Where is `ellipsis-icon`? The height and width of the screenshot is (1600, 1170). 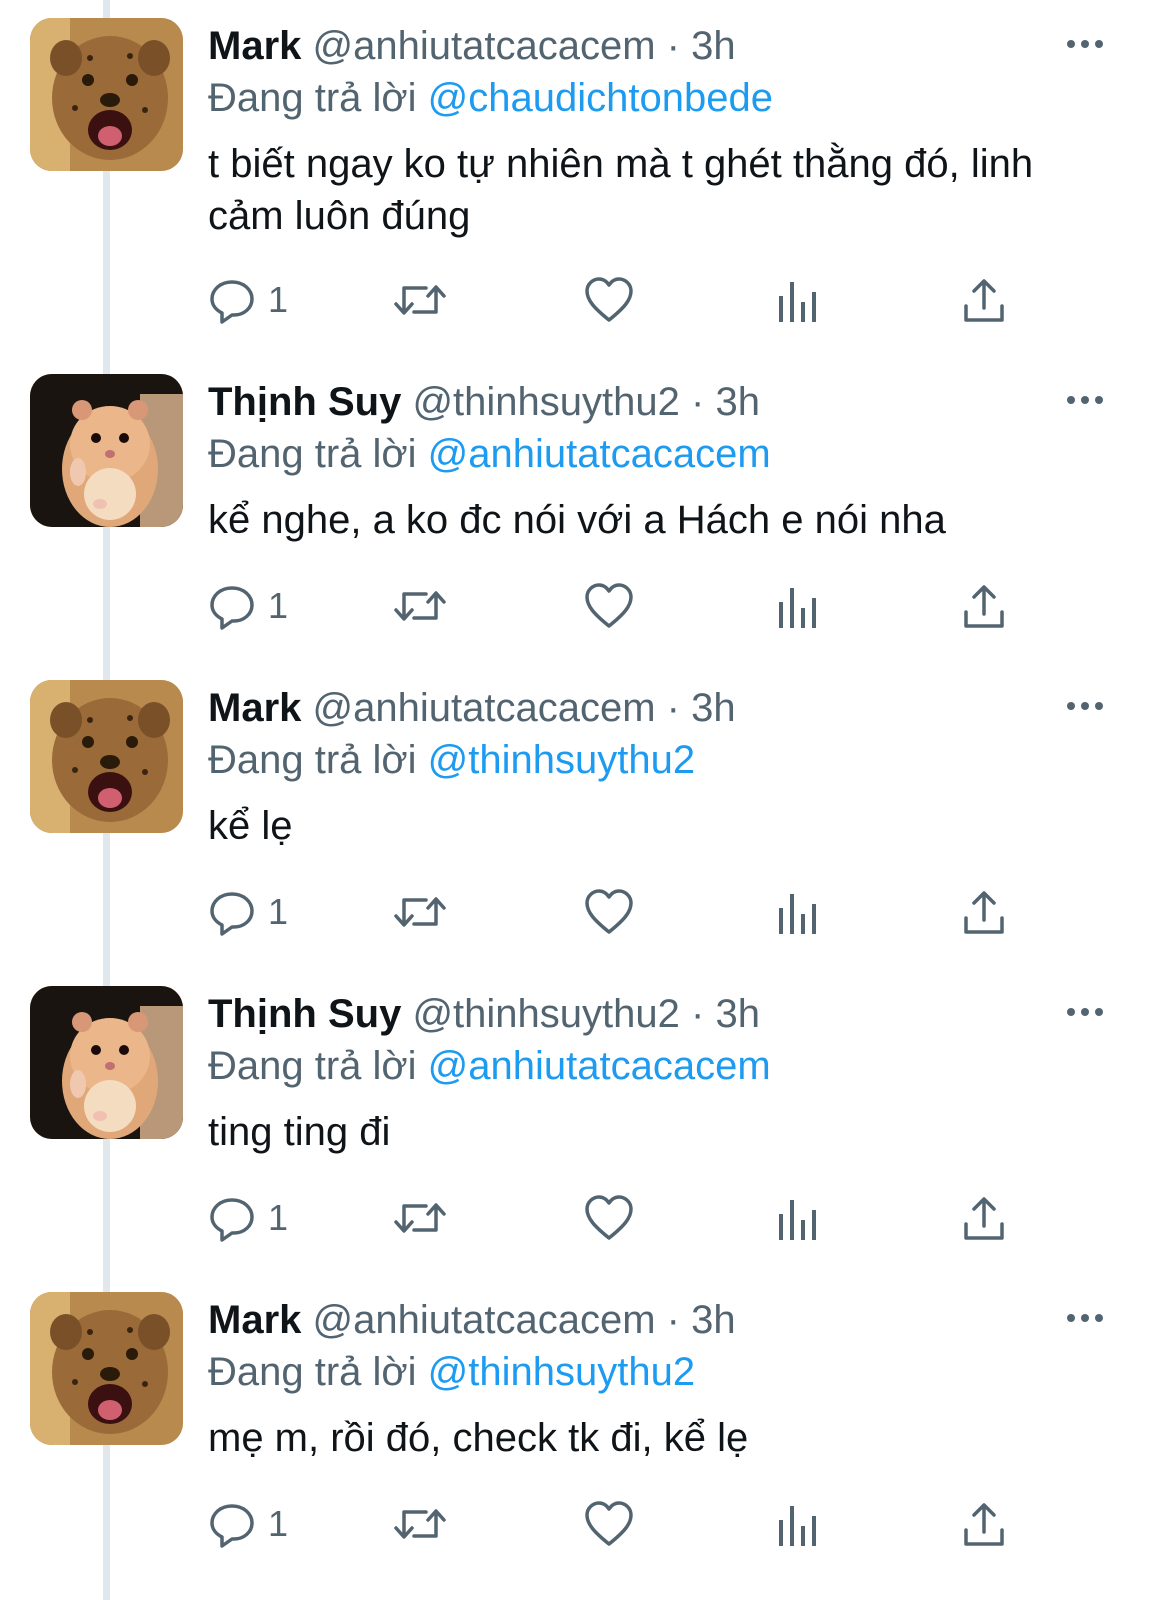 ellipsis-icon is located at coordinates (1085, 706).